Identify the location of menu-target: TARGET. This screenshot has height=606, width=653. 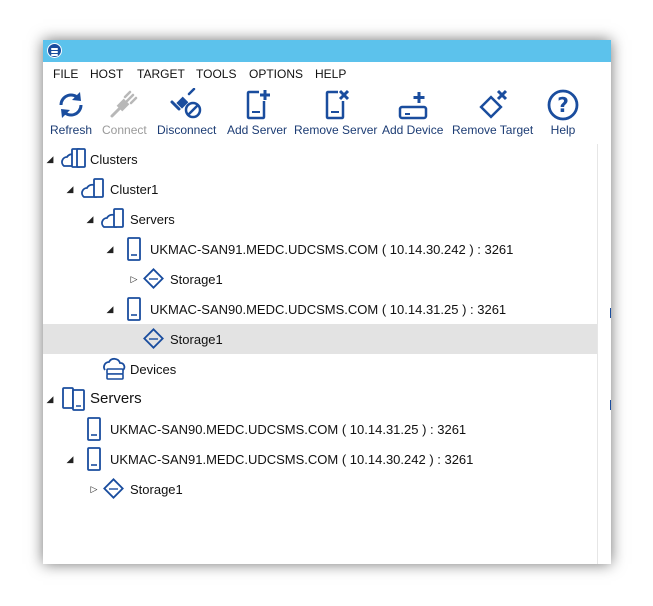
(161, 74).